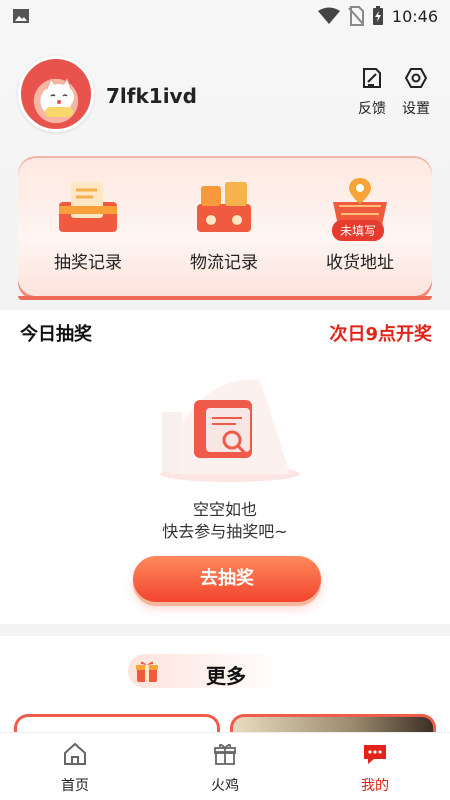  What do you see at coordinates (56, 334) in the screenshot?
I see `section-title: 今日抽奖` at bounding box center [56, 334].